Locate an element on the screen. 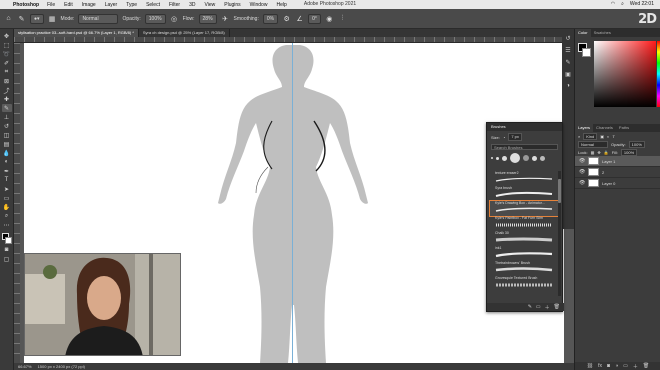 The width and height of the screenshot is (660, 370). pressure-size-icon: ◉ is located at coordinates (329, 18).